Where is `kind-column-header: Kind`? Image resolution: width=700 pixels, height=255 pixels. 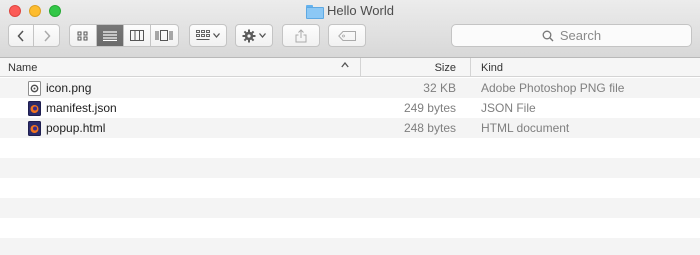 kind-column-header: Kind is located at coordinates (585, 67).